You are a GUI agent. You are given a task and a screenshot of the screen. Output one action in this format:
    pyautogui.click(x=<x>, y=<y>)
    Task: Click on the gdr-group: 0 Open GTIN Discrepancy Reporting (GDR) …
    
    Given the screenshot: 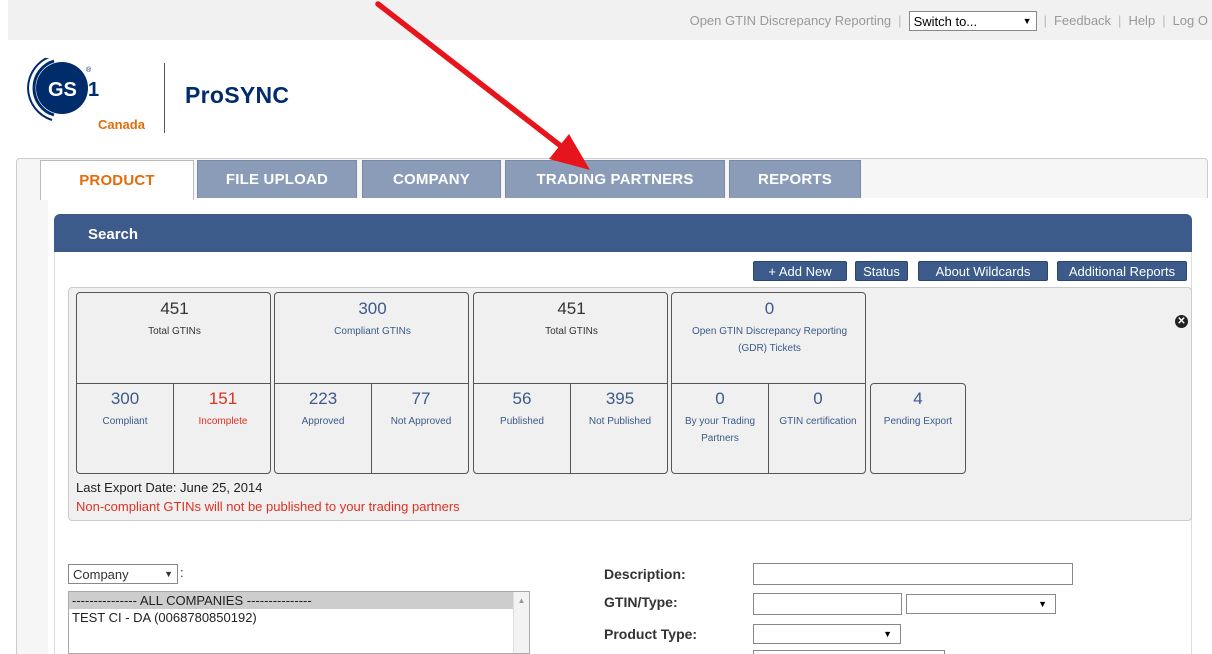 What is the action you would take?
    pyautogui.click(x=768, y=383)
    